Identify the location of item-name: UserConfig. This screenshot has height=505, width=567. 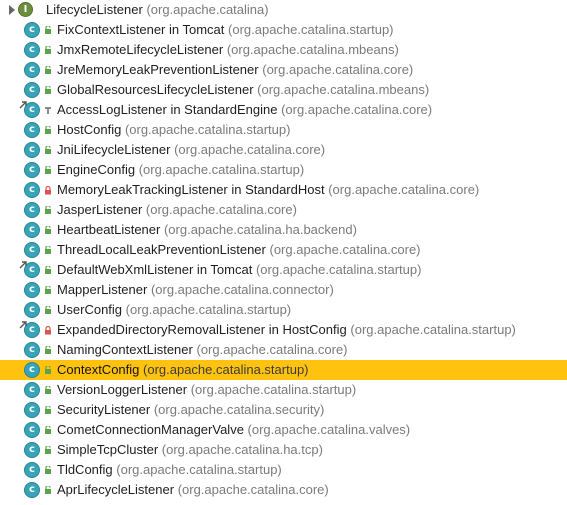
(90, 309).